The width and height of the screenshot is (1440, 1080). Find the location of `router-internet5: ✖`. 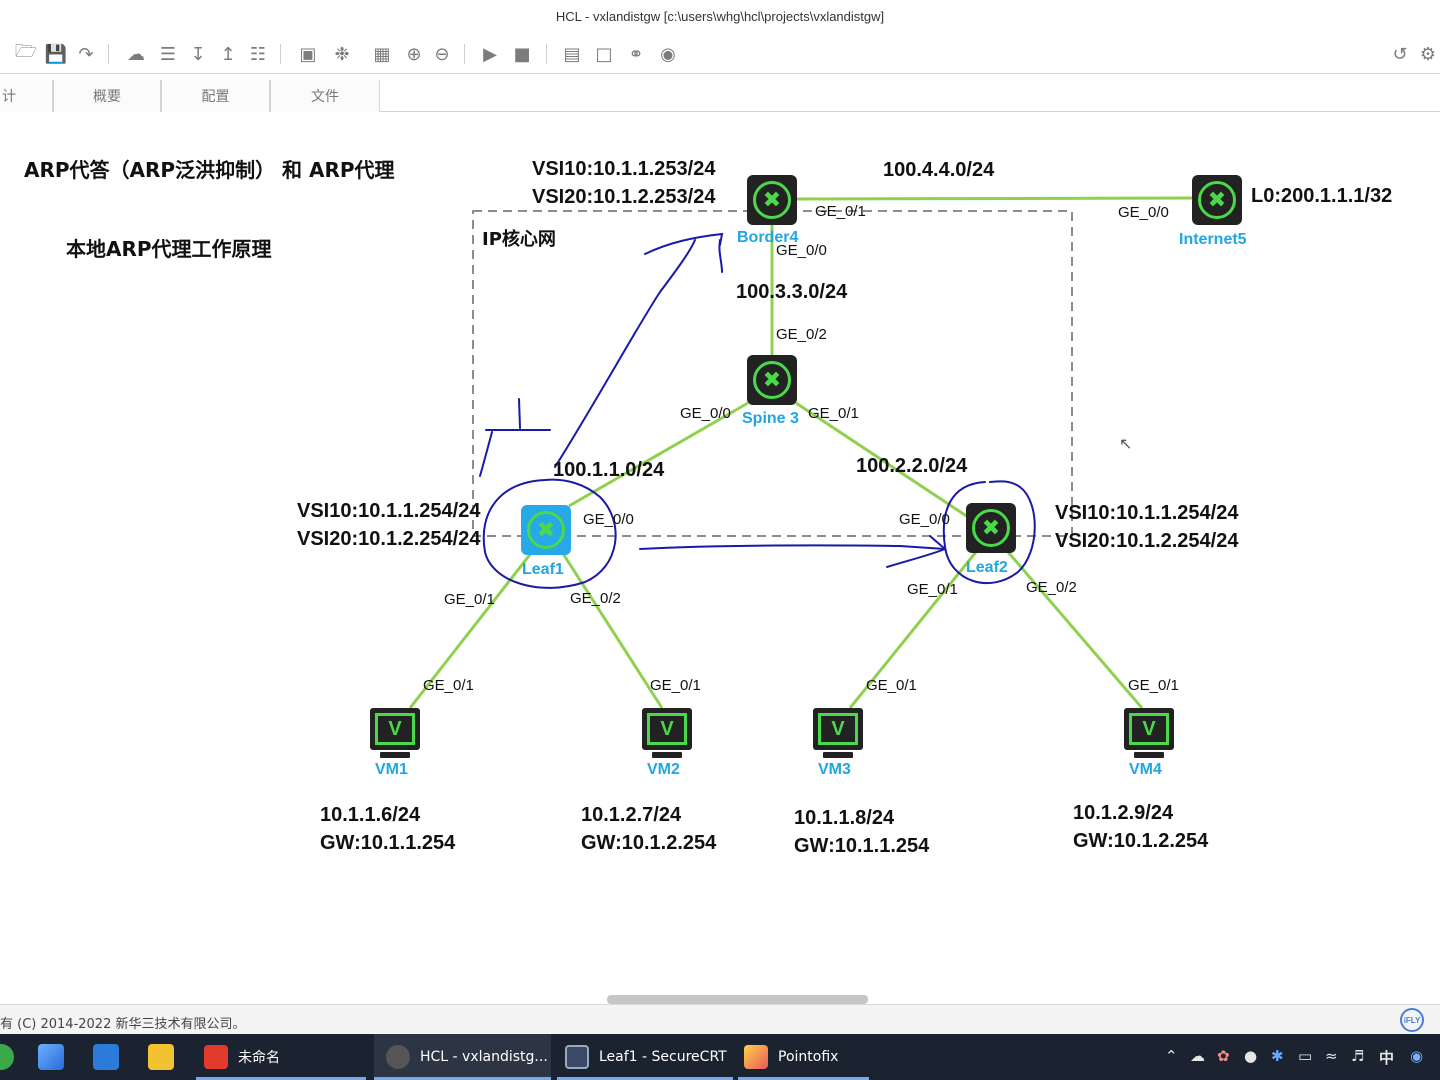

router-internet5: ✖ is located at coordinates (1217, 200).